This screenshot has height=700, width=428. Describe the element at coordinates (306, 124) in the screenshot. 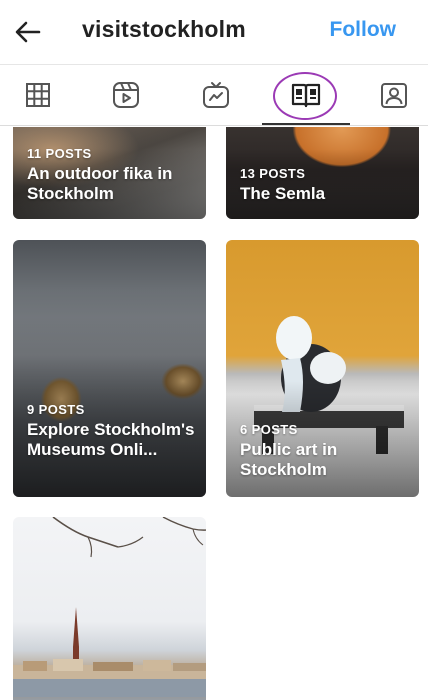

I see `active-tab-indicator` at that location.